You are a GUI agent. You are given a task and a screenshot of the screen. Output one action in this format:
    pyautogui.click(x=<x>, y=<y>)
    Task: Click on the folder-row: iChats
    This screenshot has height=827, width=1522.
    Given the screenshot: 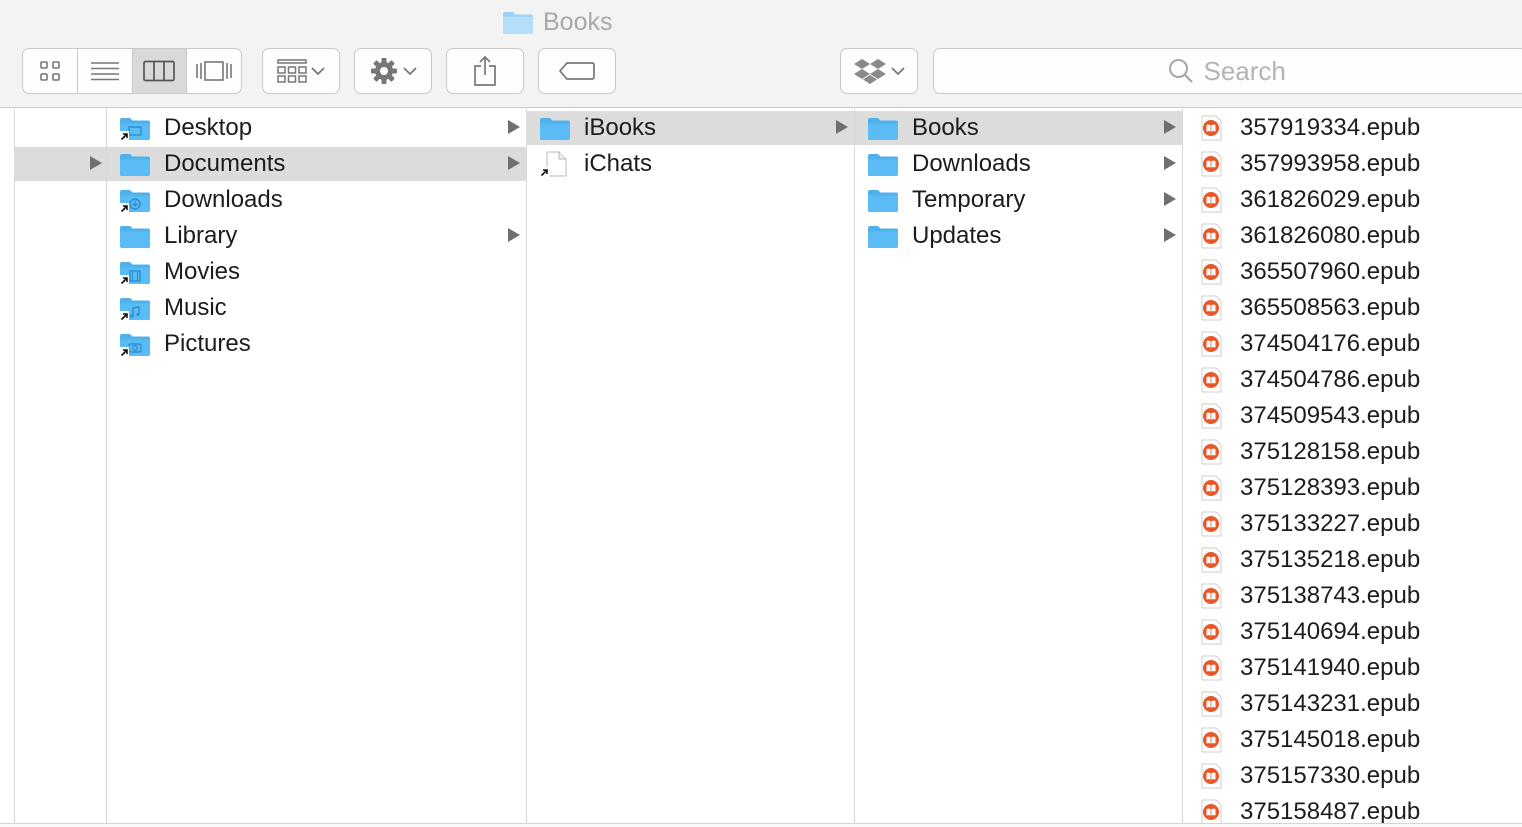 What is the action you would take?
    pyautogui.click(x=690, y=164)
    